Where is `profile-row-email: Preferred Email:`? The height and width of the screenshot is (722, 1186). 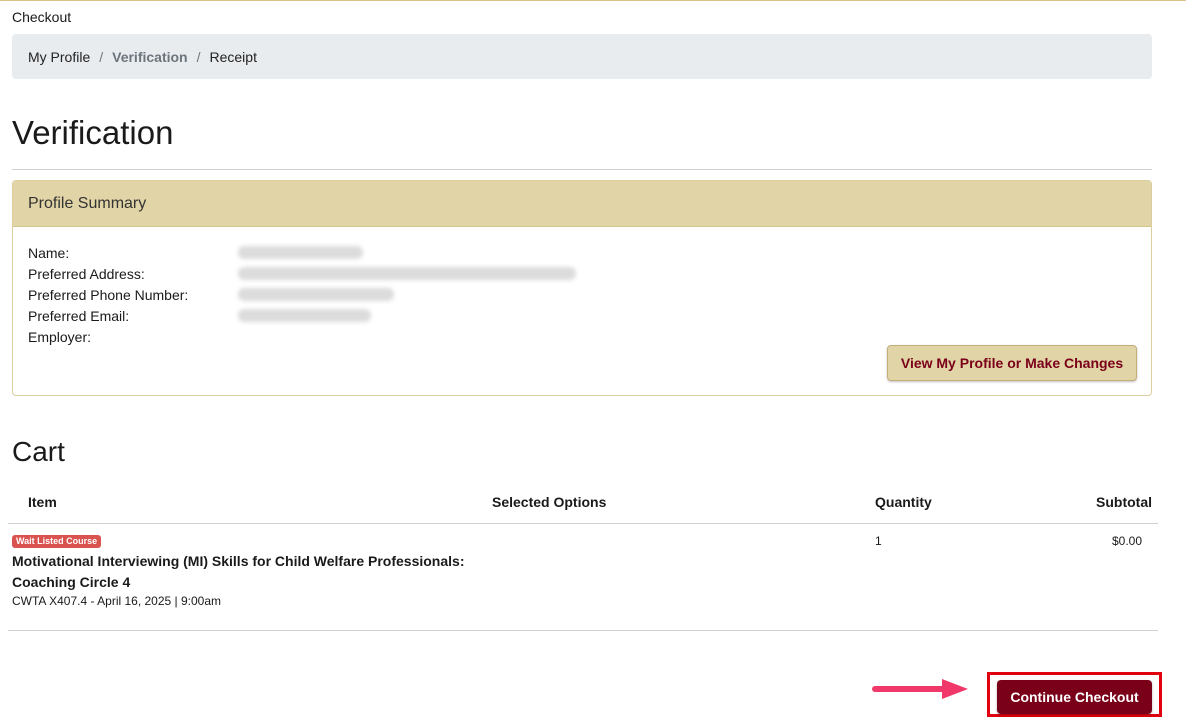
profile-row-email: Preferred Email: is located at coordinates (302, 315).